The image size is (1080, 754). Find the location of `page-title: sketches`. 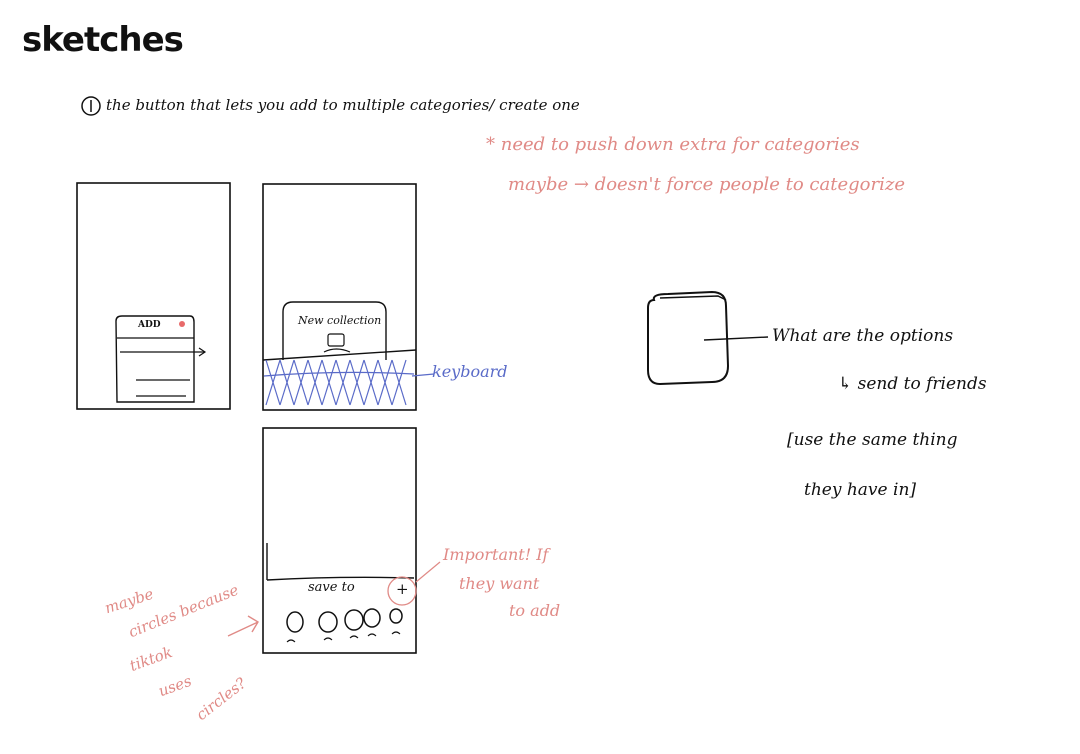

page-title: sketches is located at coordinates (103, 40).